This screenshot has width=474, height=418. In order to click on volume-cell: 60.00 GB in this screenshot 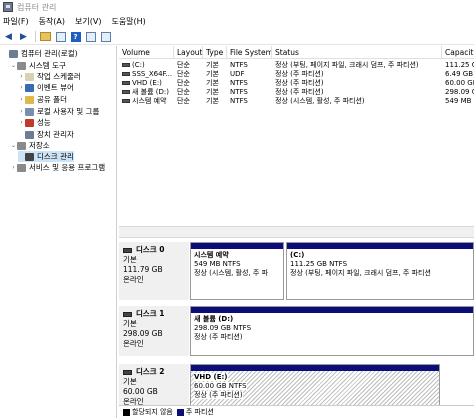, I will do `click(458, 83)`.